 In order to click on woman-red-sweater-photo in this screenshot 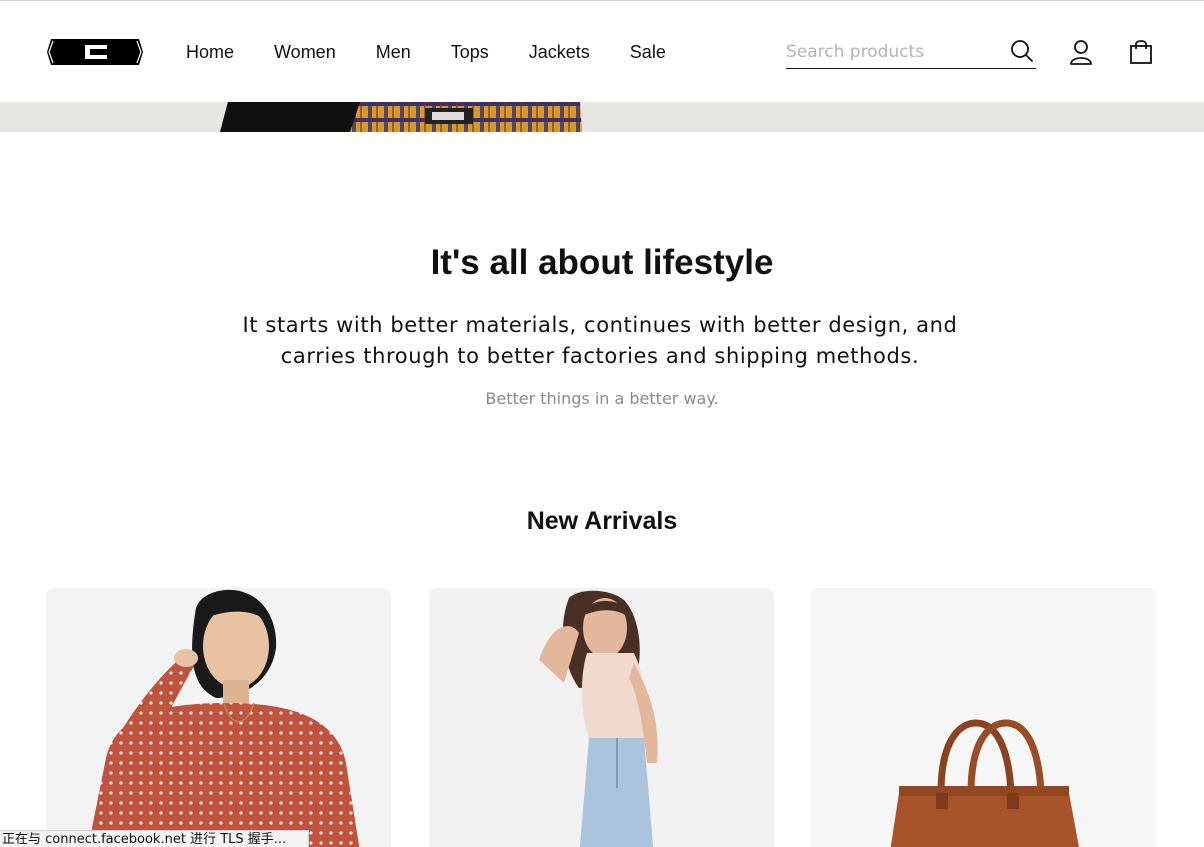, I will do `click(224, 718)`.